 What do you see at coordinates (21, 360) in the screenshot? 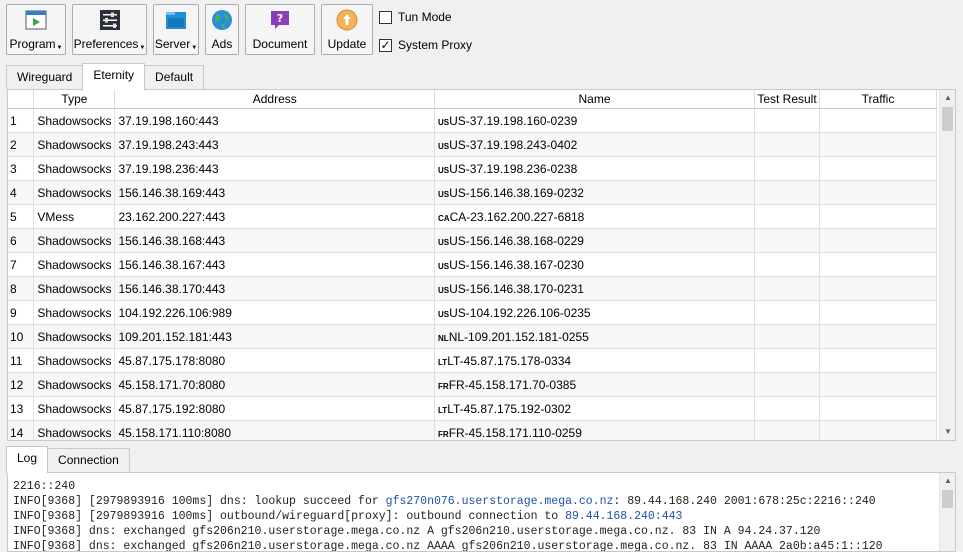
I see `row-index: 11` at bounding box center [21, 360].